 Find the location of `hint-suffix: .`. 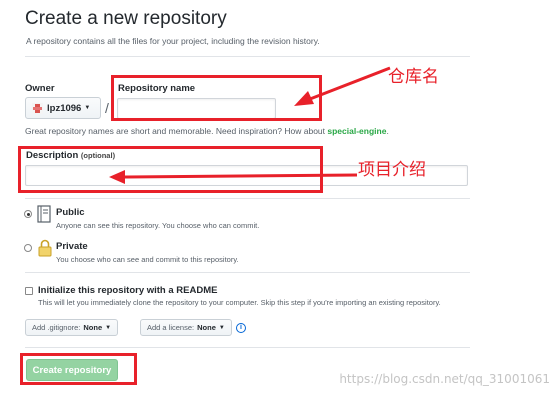

hint-suffix: . is located at coordinates (387, 131).